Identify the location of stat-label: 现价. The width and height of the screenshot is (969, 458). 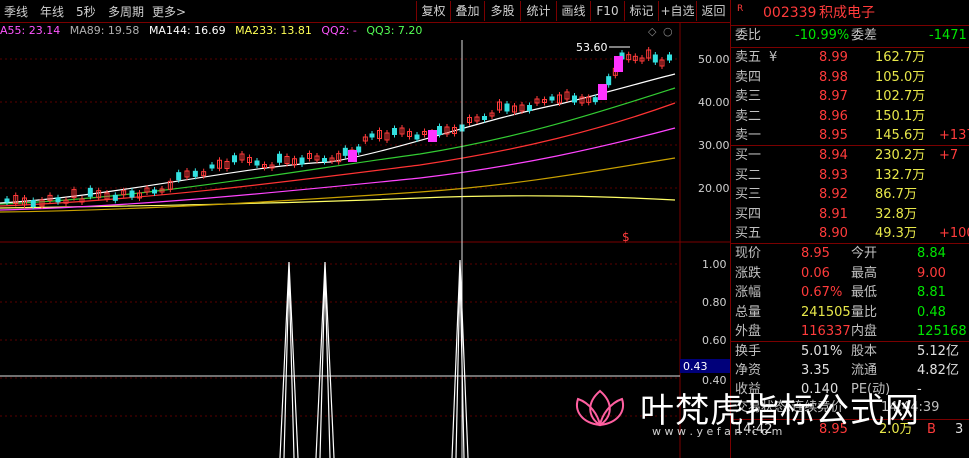
(748, 253).